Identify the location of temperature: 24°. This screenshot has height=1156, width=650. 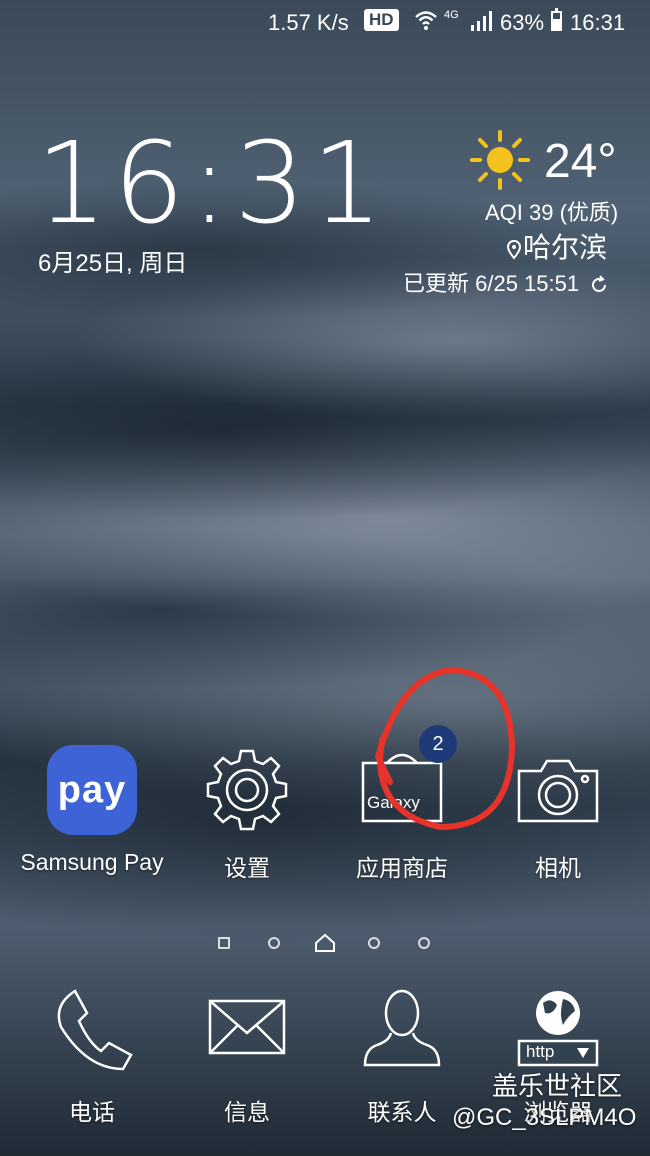
(580, 161).